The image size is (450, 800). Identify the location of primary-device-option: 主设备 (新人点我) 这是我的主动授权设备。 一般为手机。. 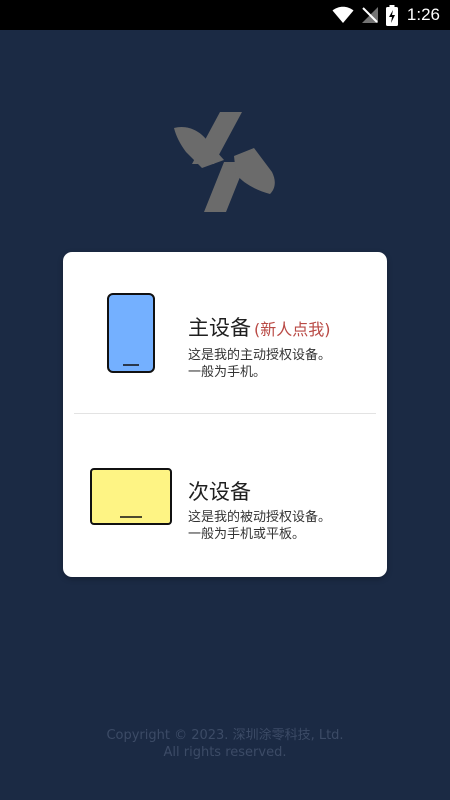
(225, 332).